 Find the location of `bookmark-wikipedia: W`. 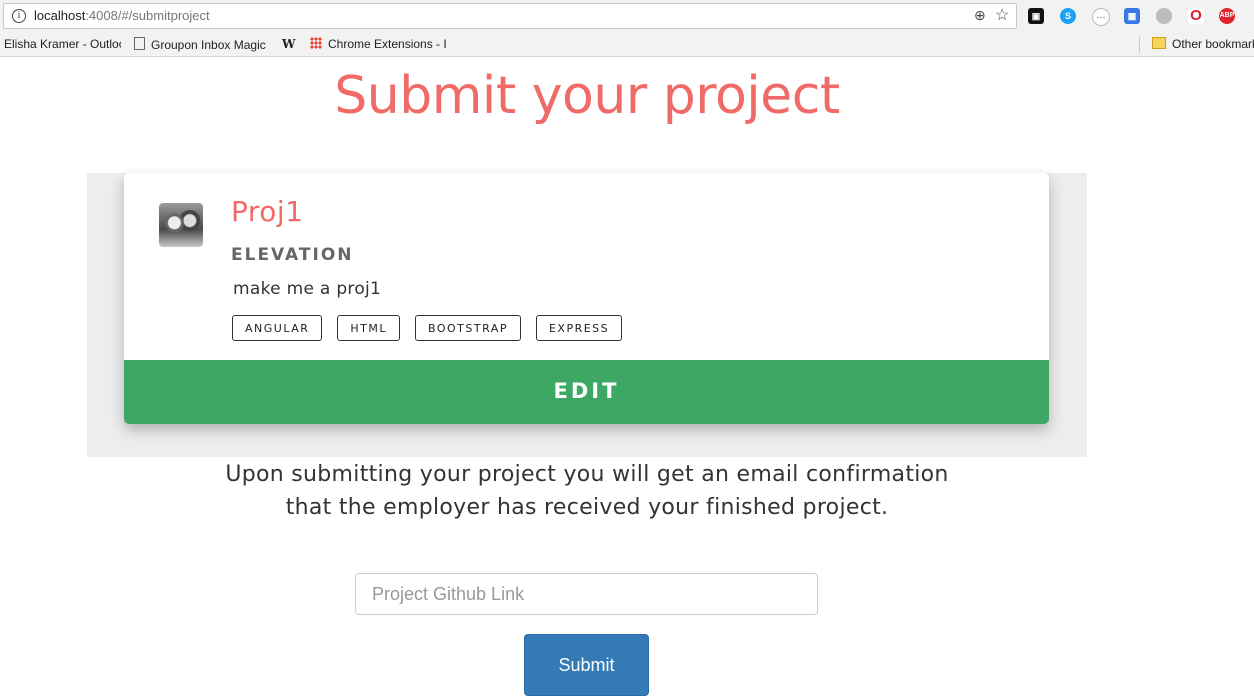

bookmark-wikipedia: W is located at coordinates (291, 44).